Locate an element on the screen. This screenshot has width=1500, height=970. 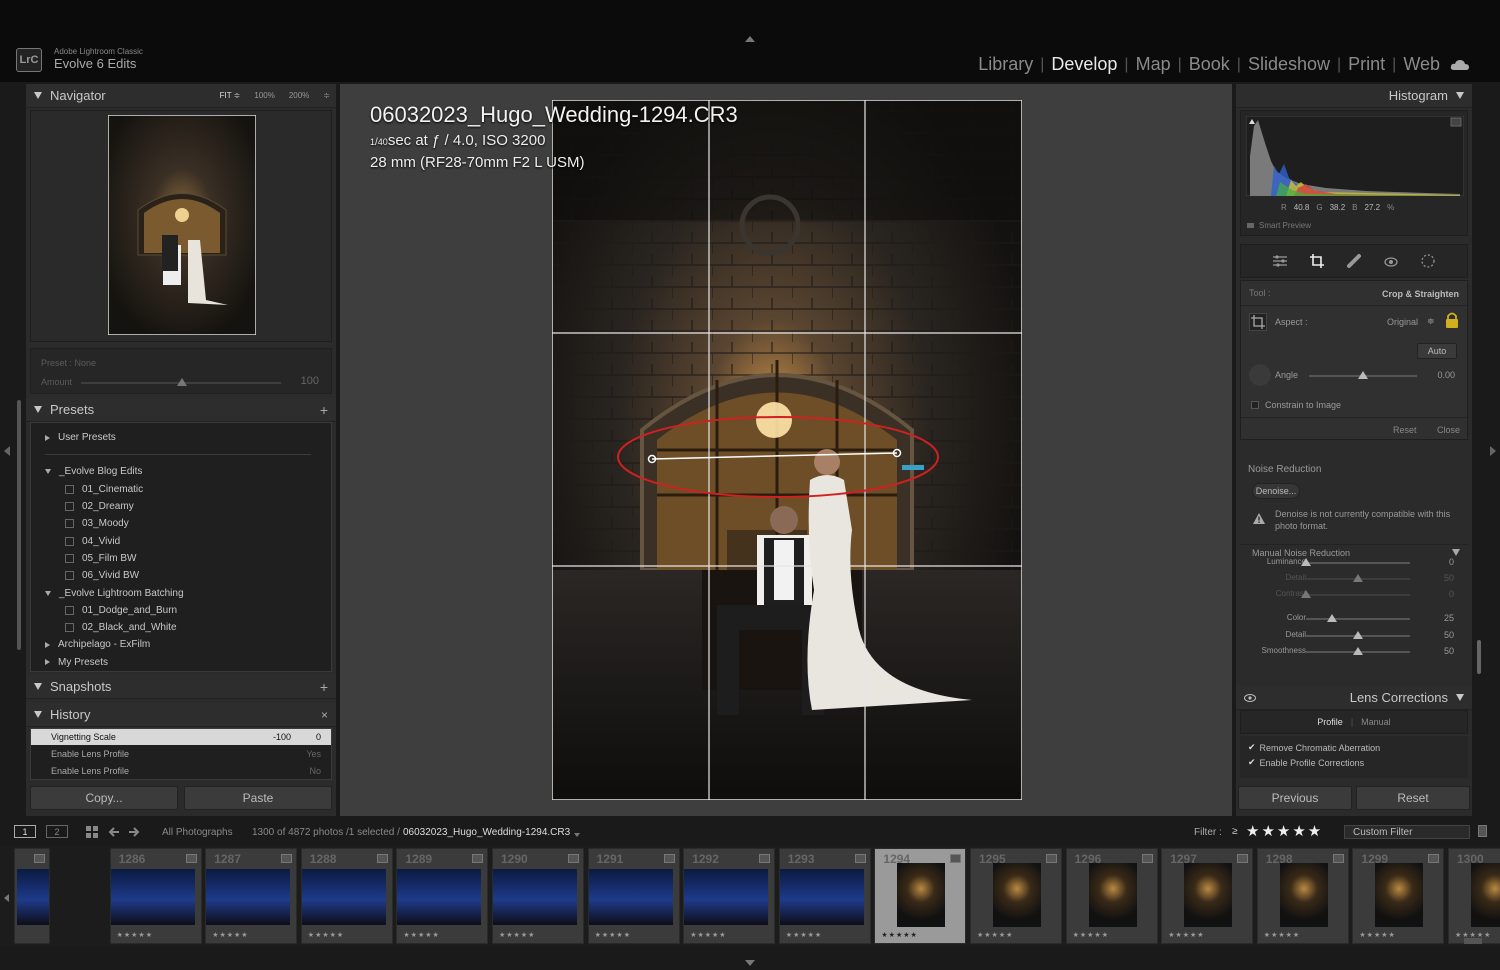
crop-icon is located at coordinates (1317, 261).